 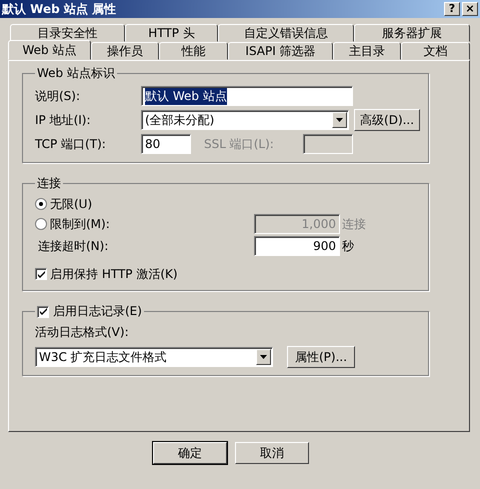 I want to click on tab: 自定义错误信息, so click(x=286, y=33).